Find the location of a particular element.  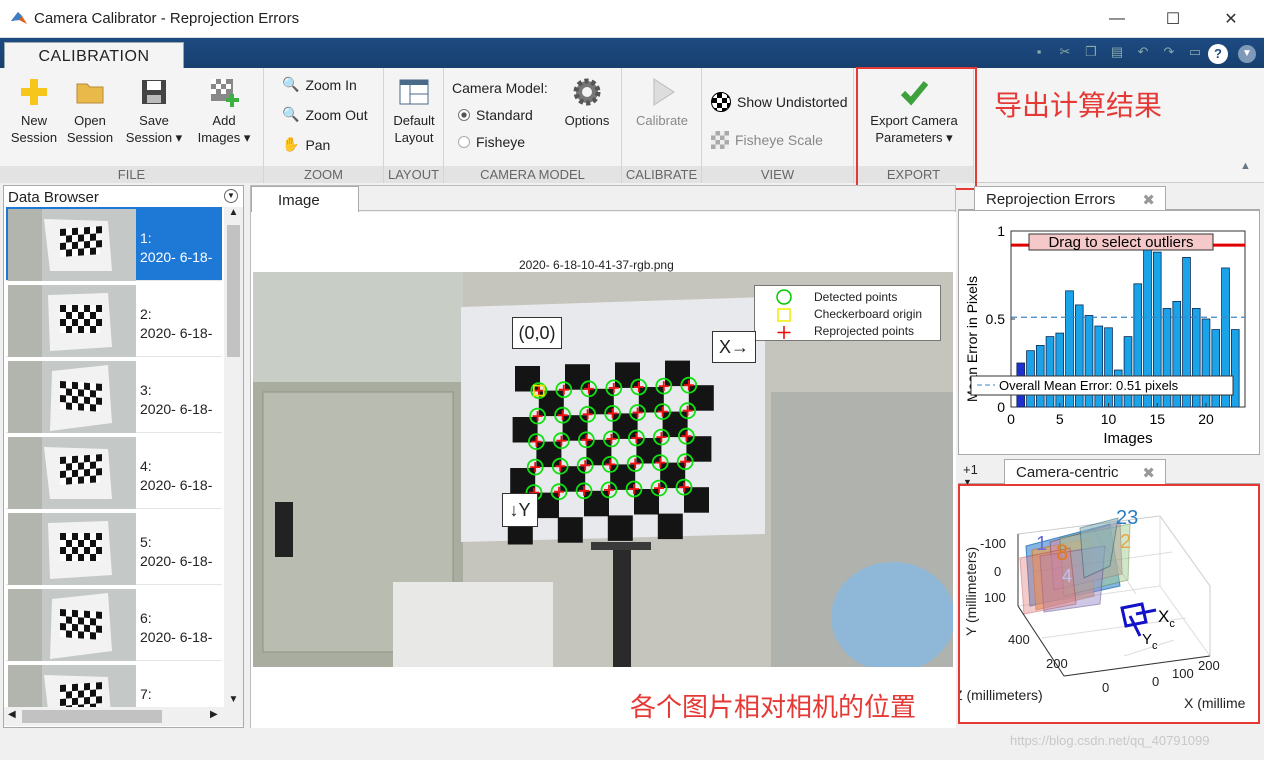

tab-calibration: CALIBRATION is located at coordinates (94, 56).